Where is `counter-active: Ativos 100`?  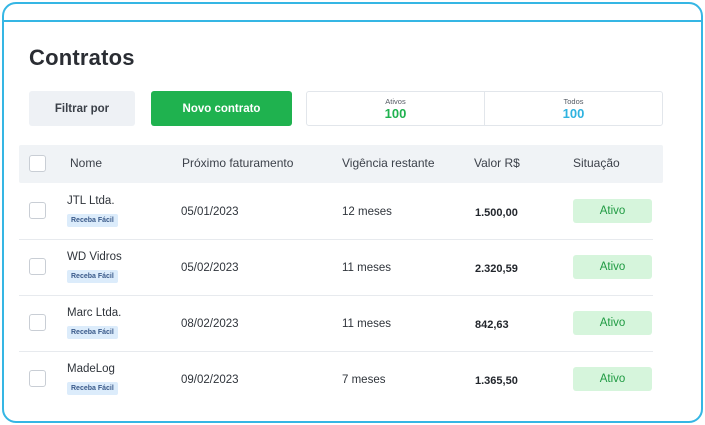 counter-active: Ativos 100 is located at coordinates (395, 108).